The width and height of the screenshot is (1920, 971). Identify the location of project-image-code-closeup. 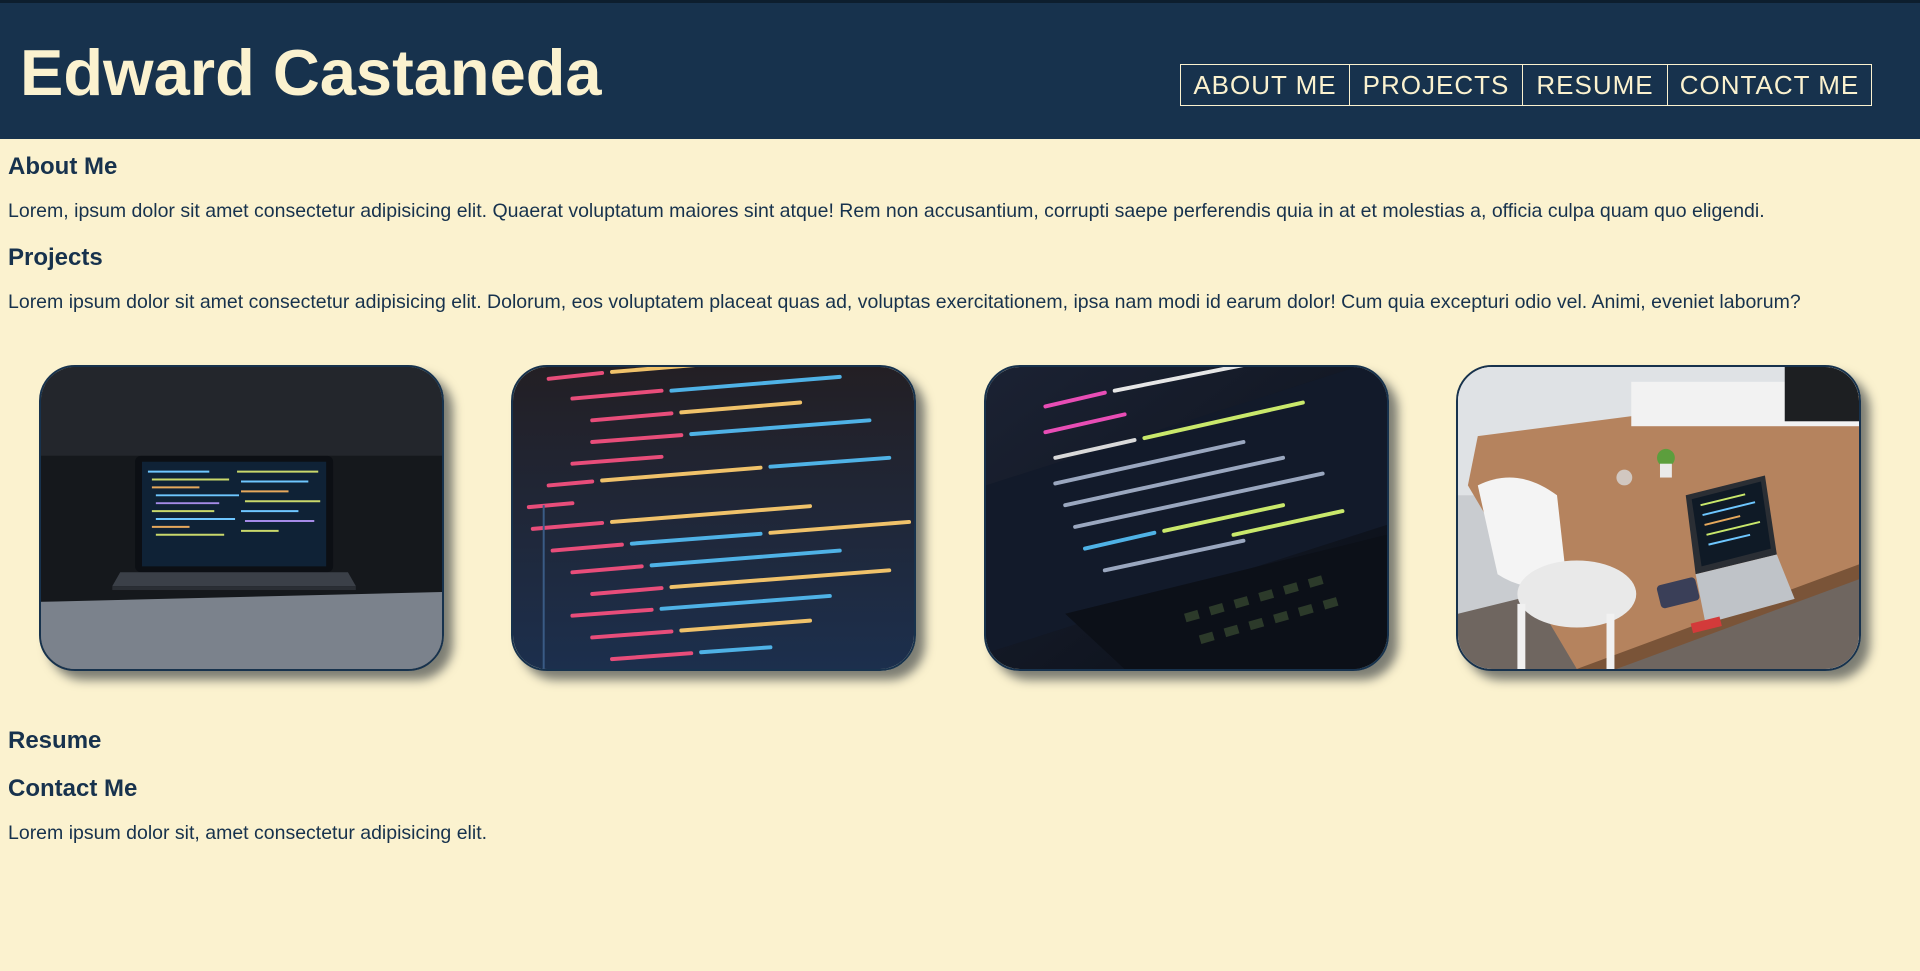
(713, 518).